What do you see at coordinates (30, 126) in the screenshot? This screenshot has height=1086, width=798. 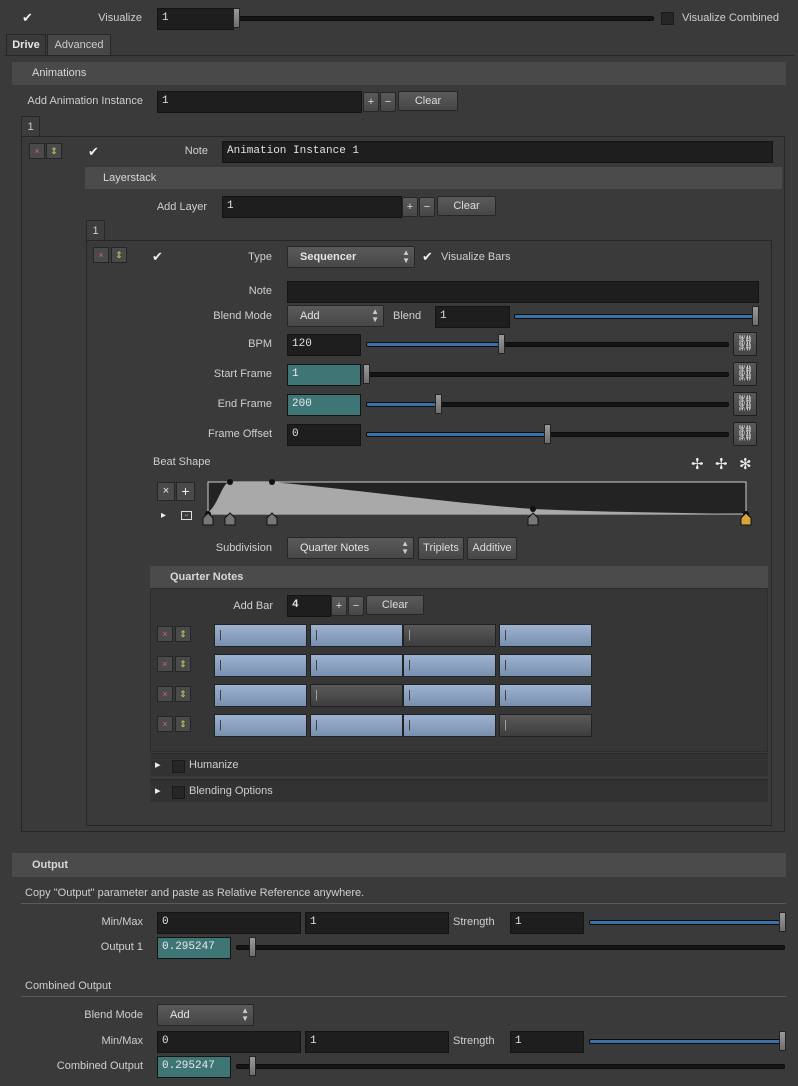 I see `animation-instance-tab: 1` at bounding box center [30, 126].